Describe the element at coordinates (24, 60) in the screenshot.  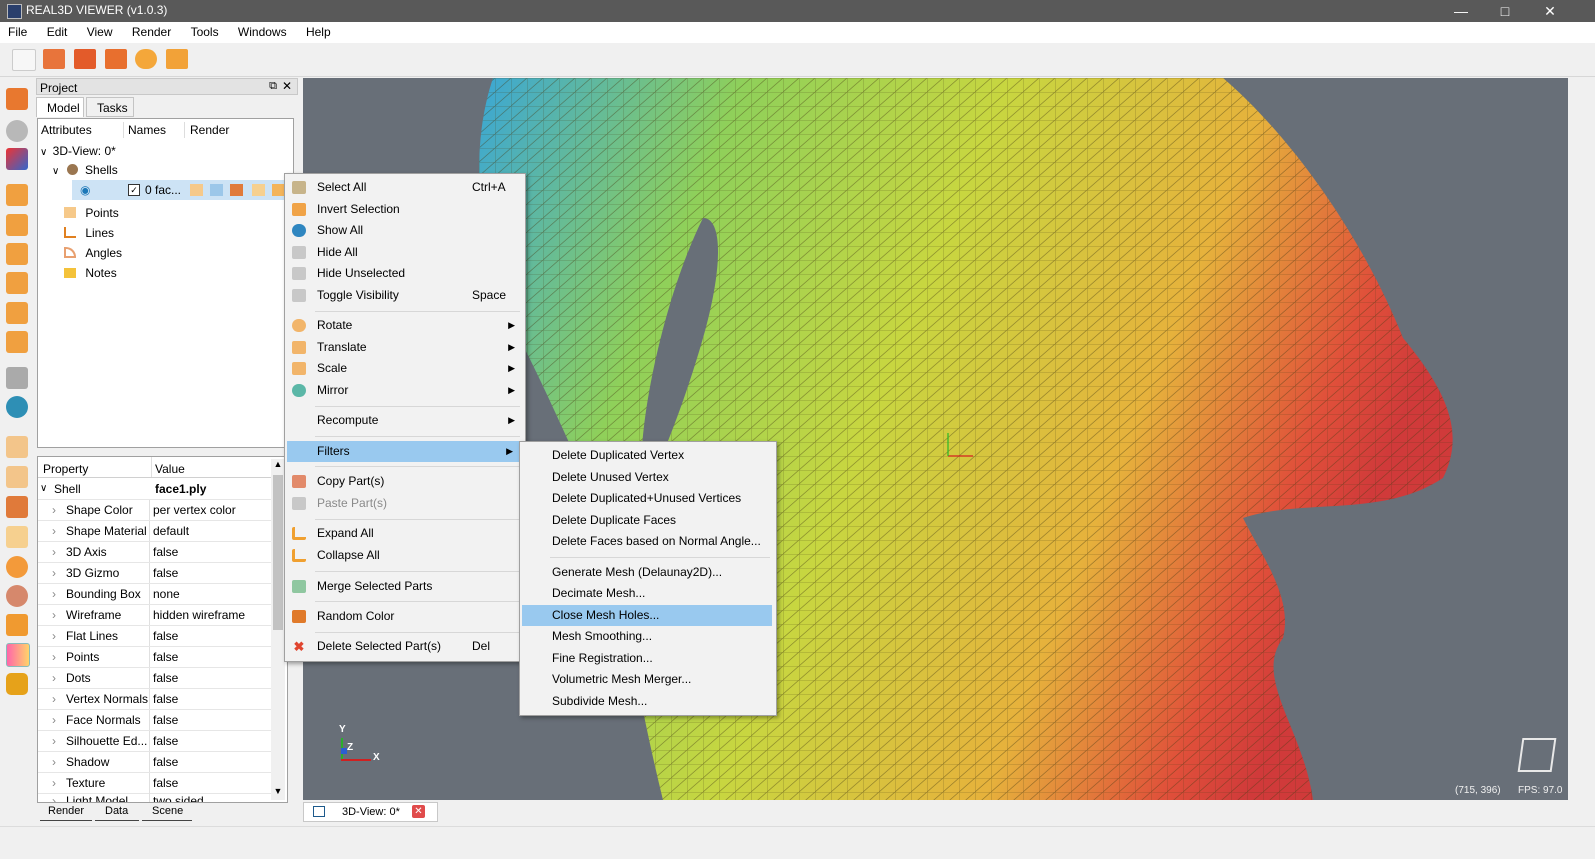
I see `new-file-icon` at that location.